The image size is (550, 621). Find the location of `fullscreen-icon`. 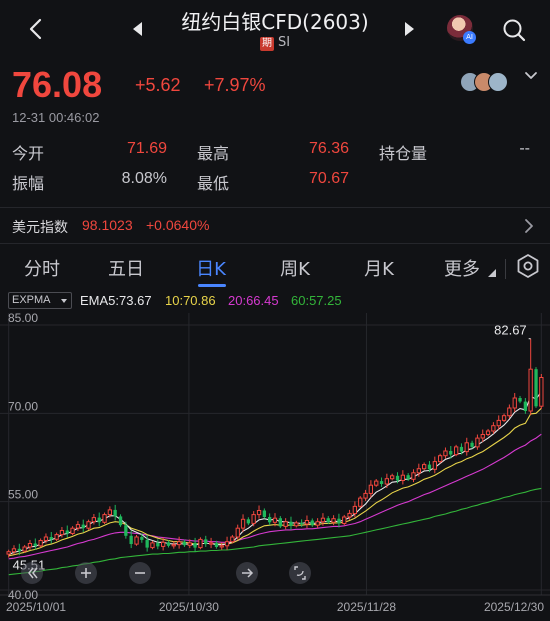

fullscreen-icon is located at coordinates (300, 573).